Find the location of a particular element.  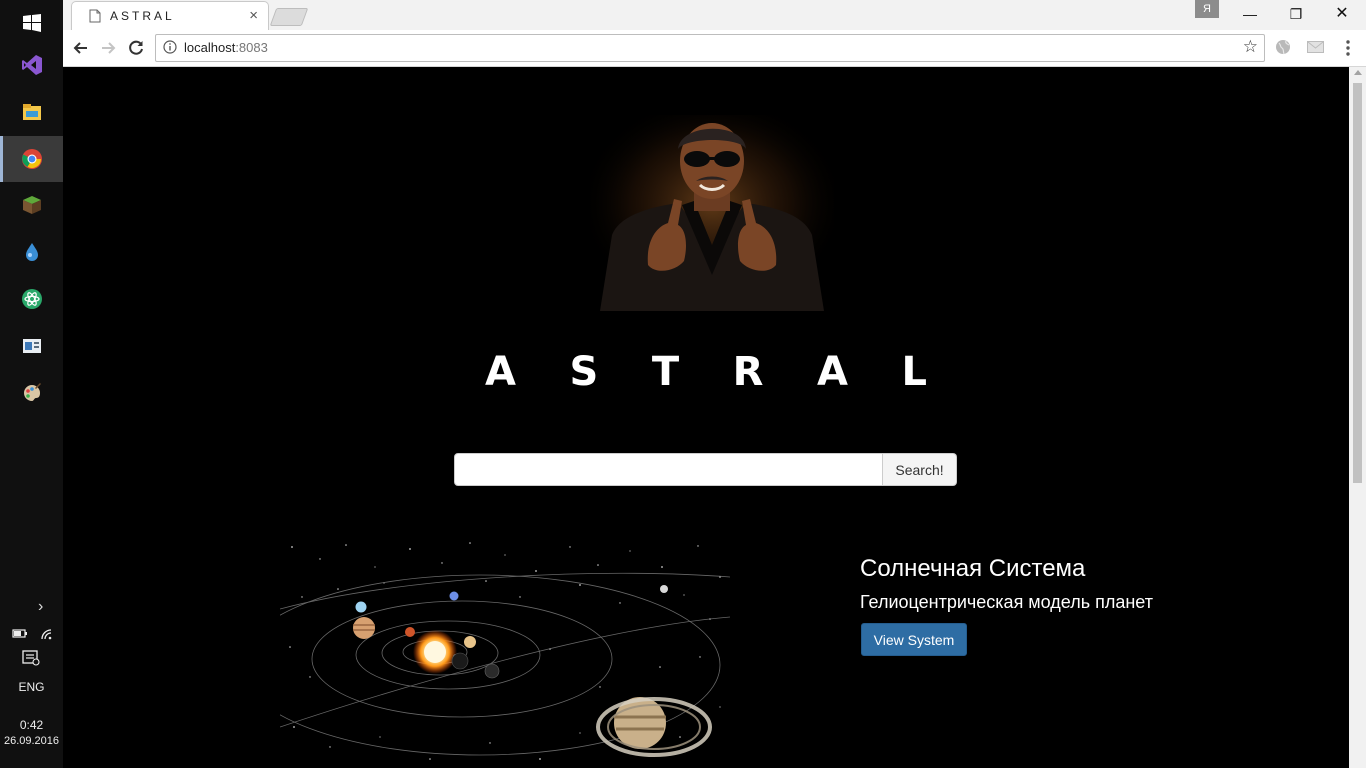

file-explorer-icon is located at coordinates (31, 112).